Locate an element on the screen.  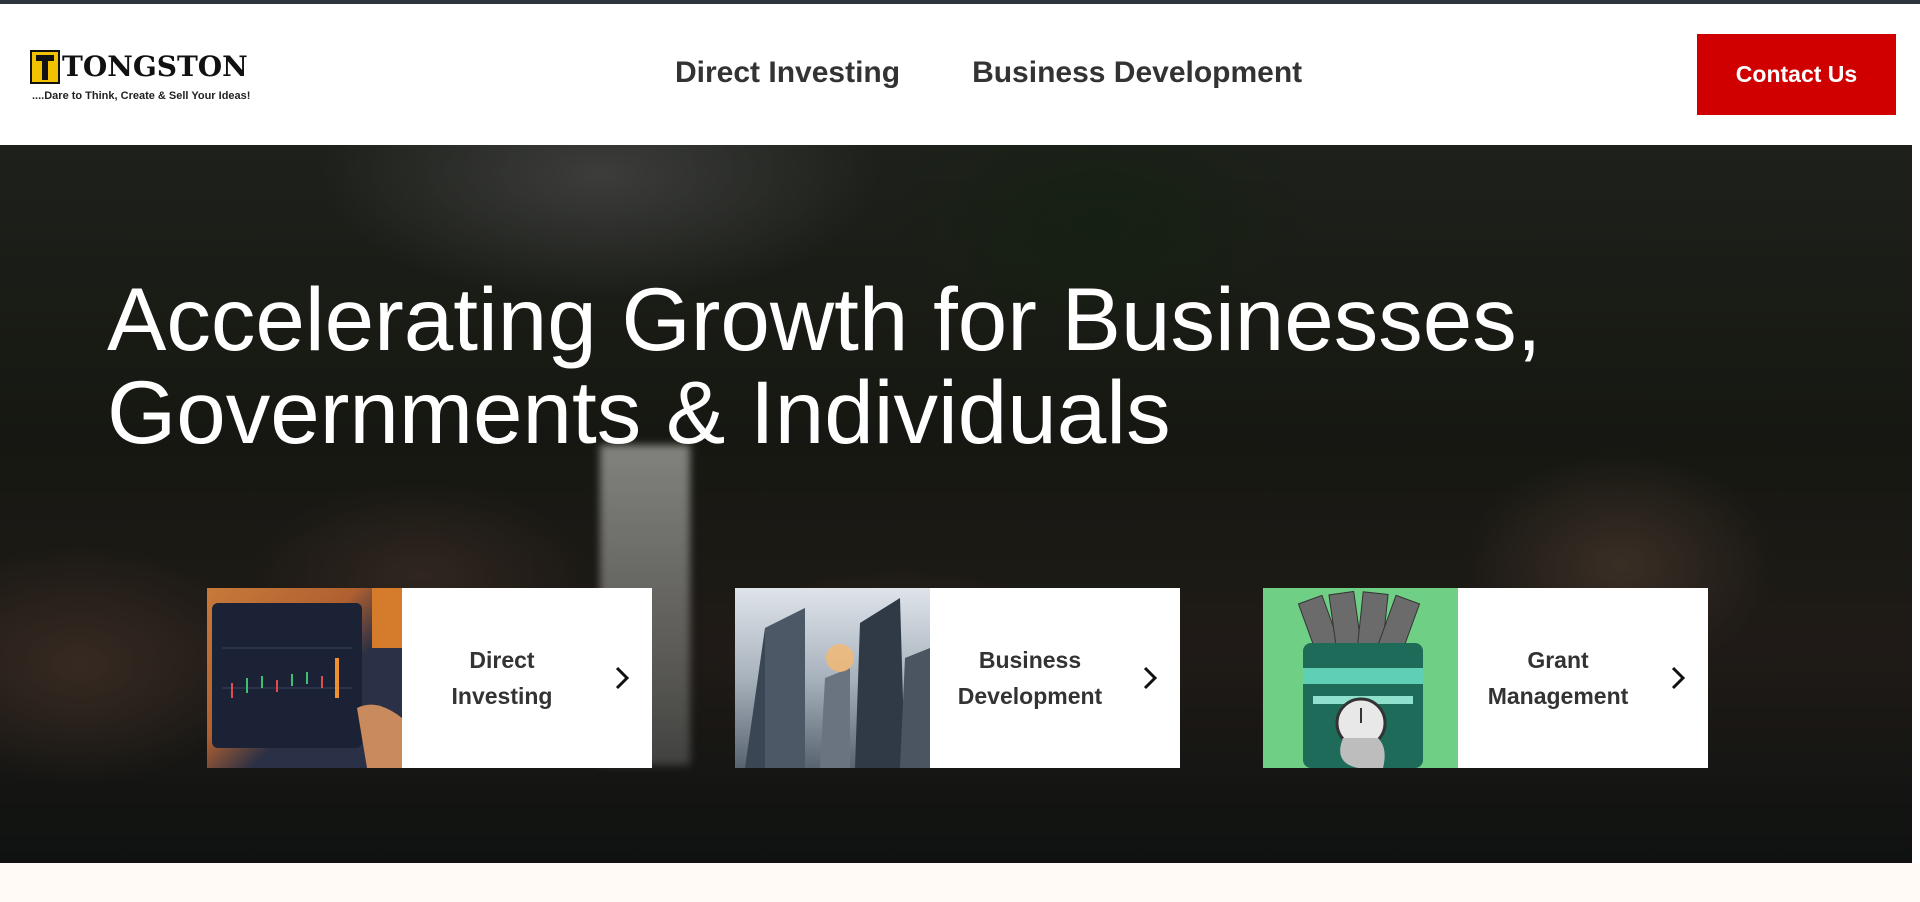
money-card-stopwatch-image is located at coordinates (1360, 678).